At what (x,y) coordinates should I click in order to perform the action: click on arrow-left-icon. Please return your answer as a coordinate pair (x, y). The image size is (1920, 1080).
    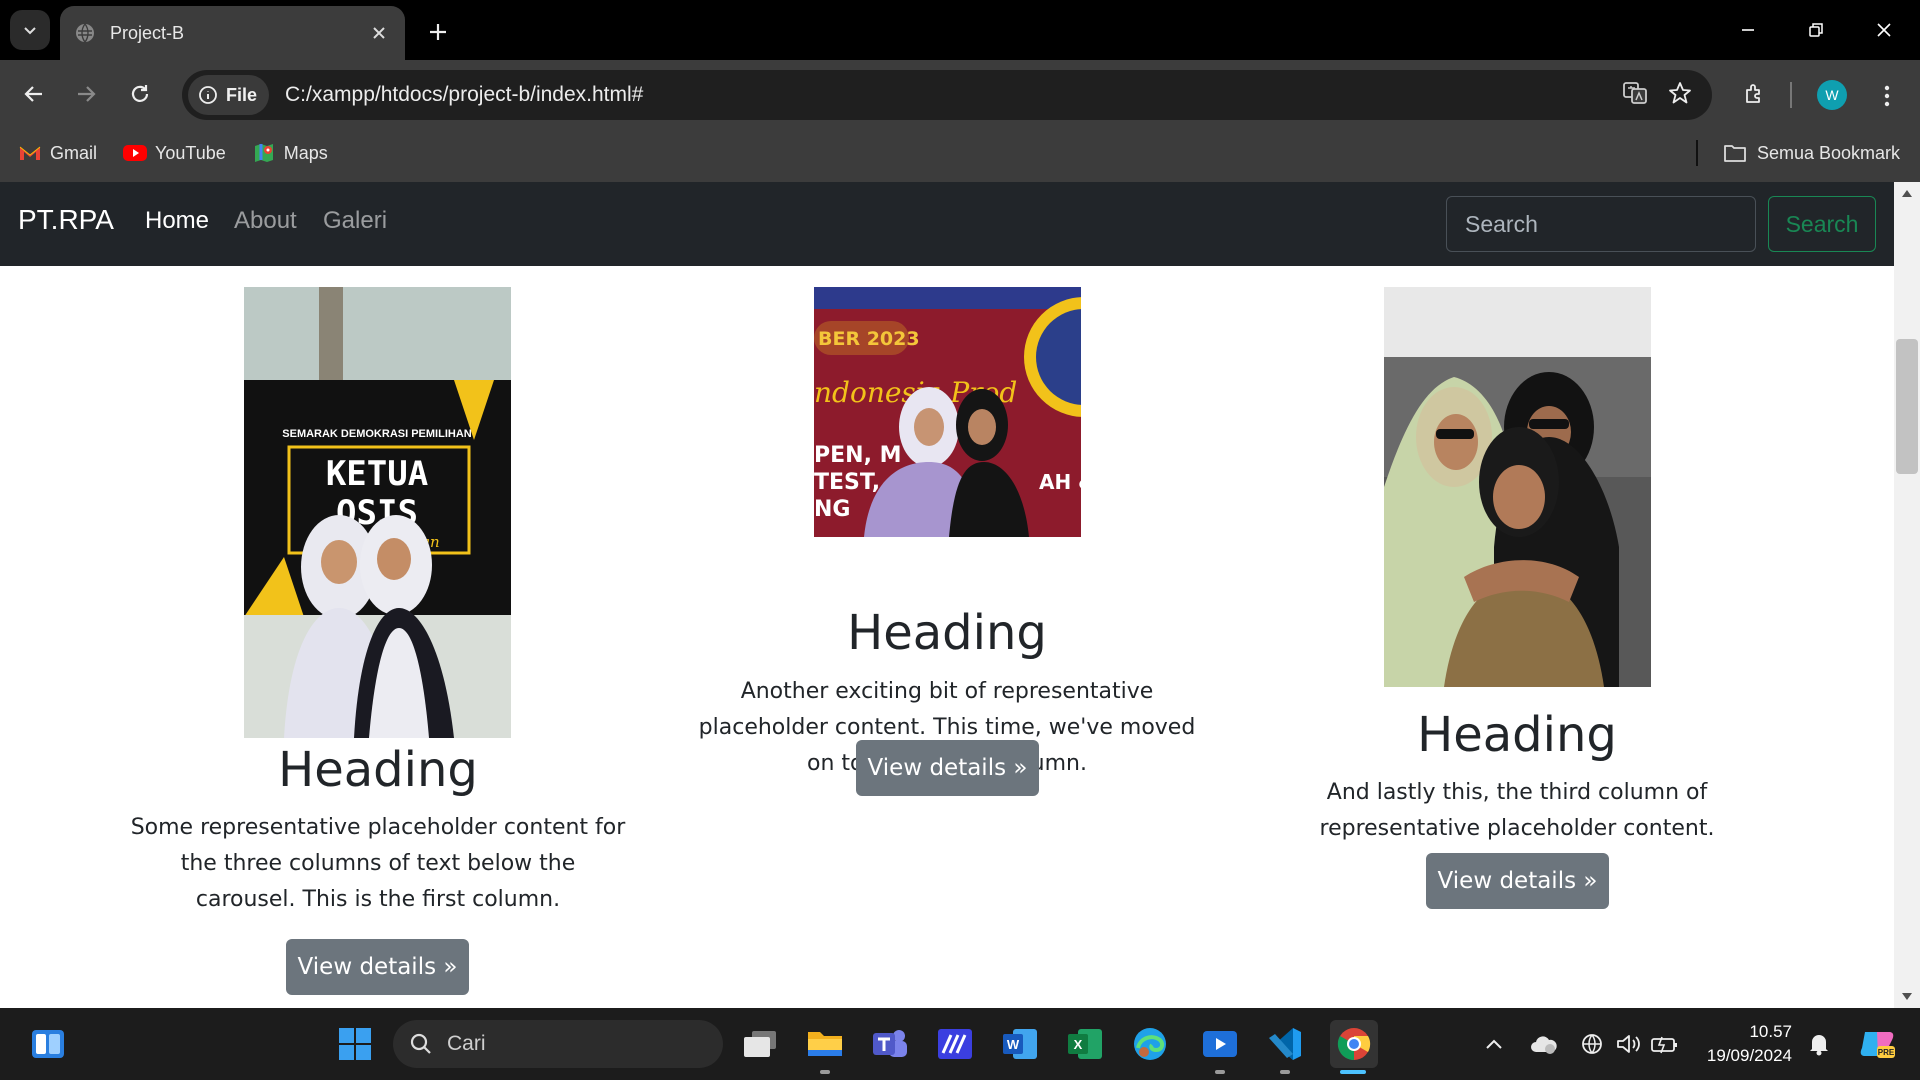
    Looking at the image, I should click on (33, 94).